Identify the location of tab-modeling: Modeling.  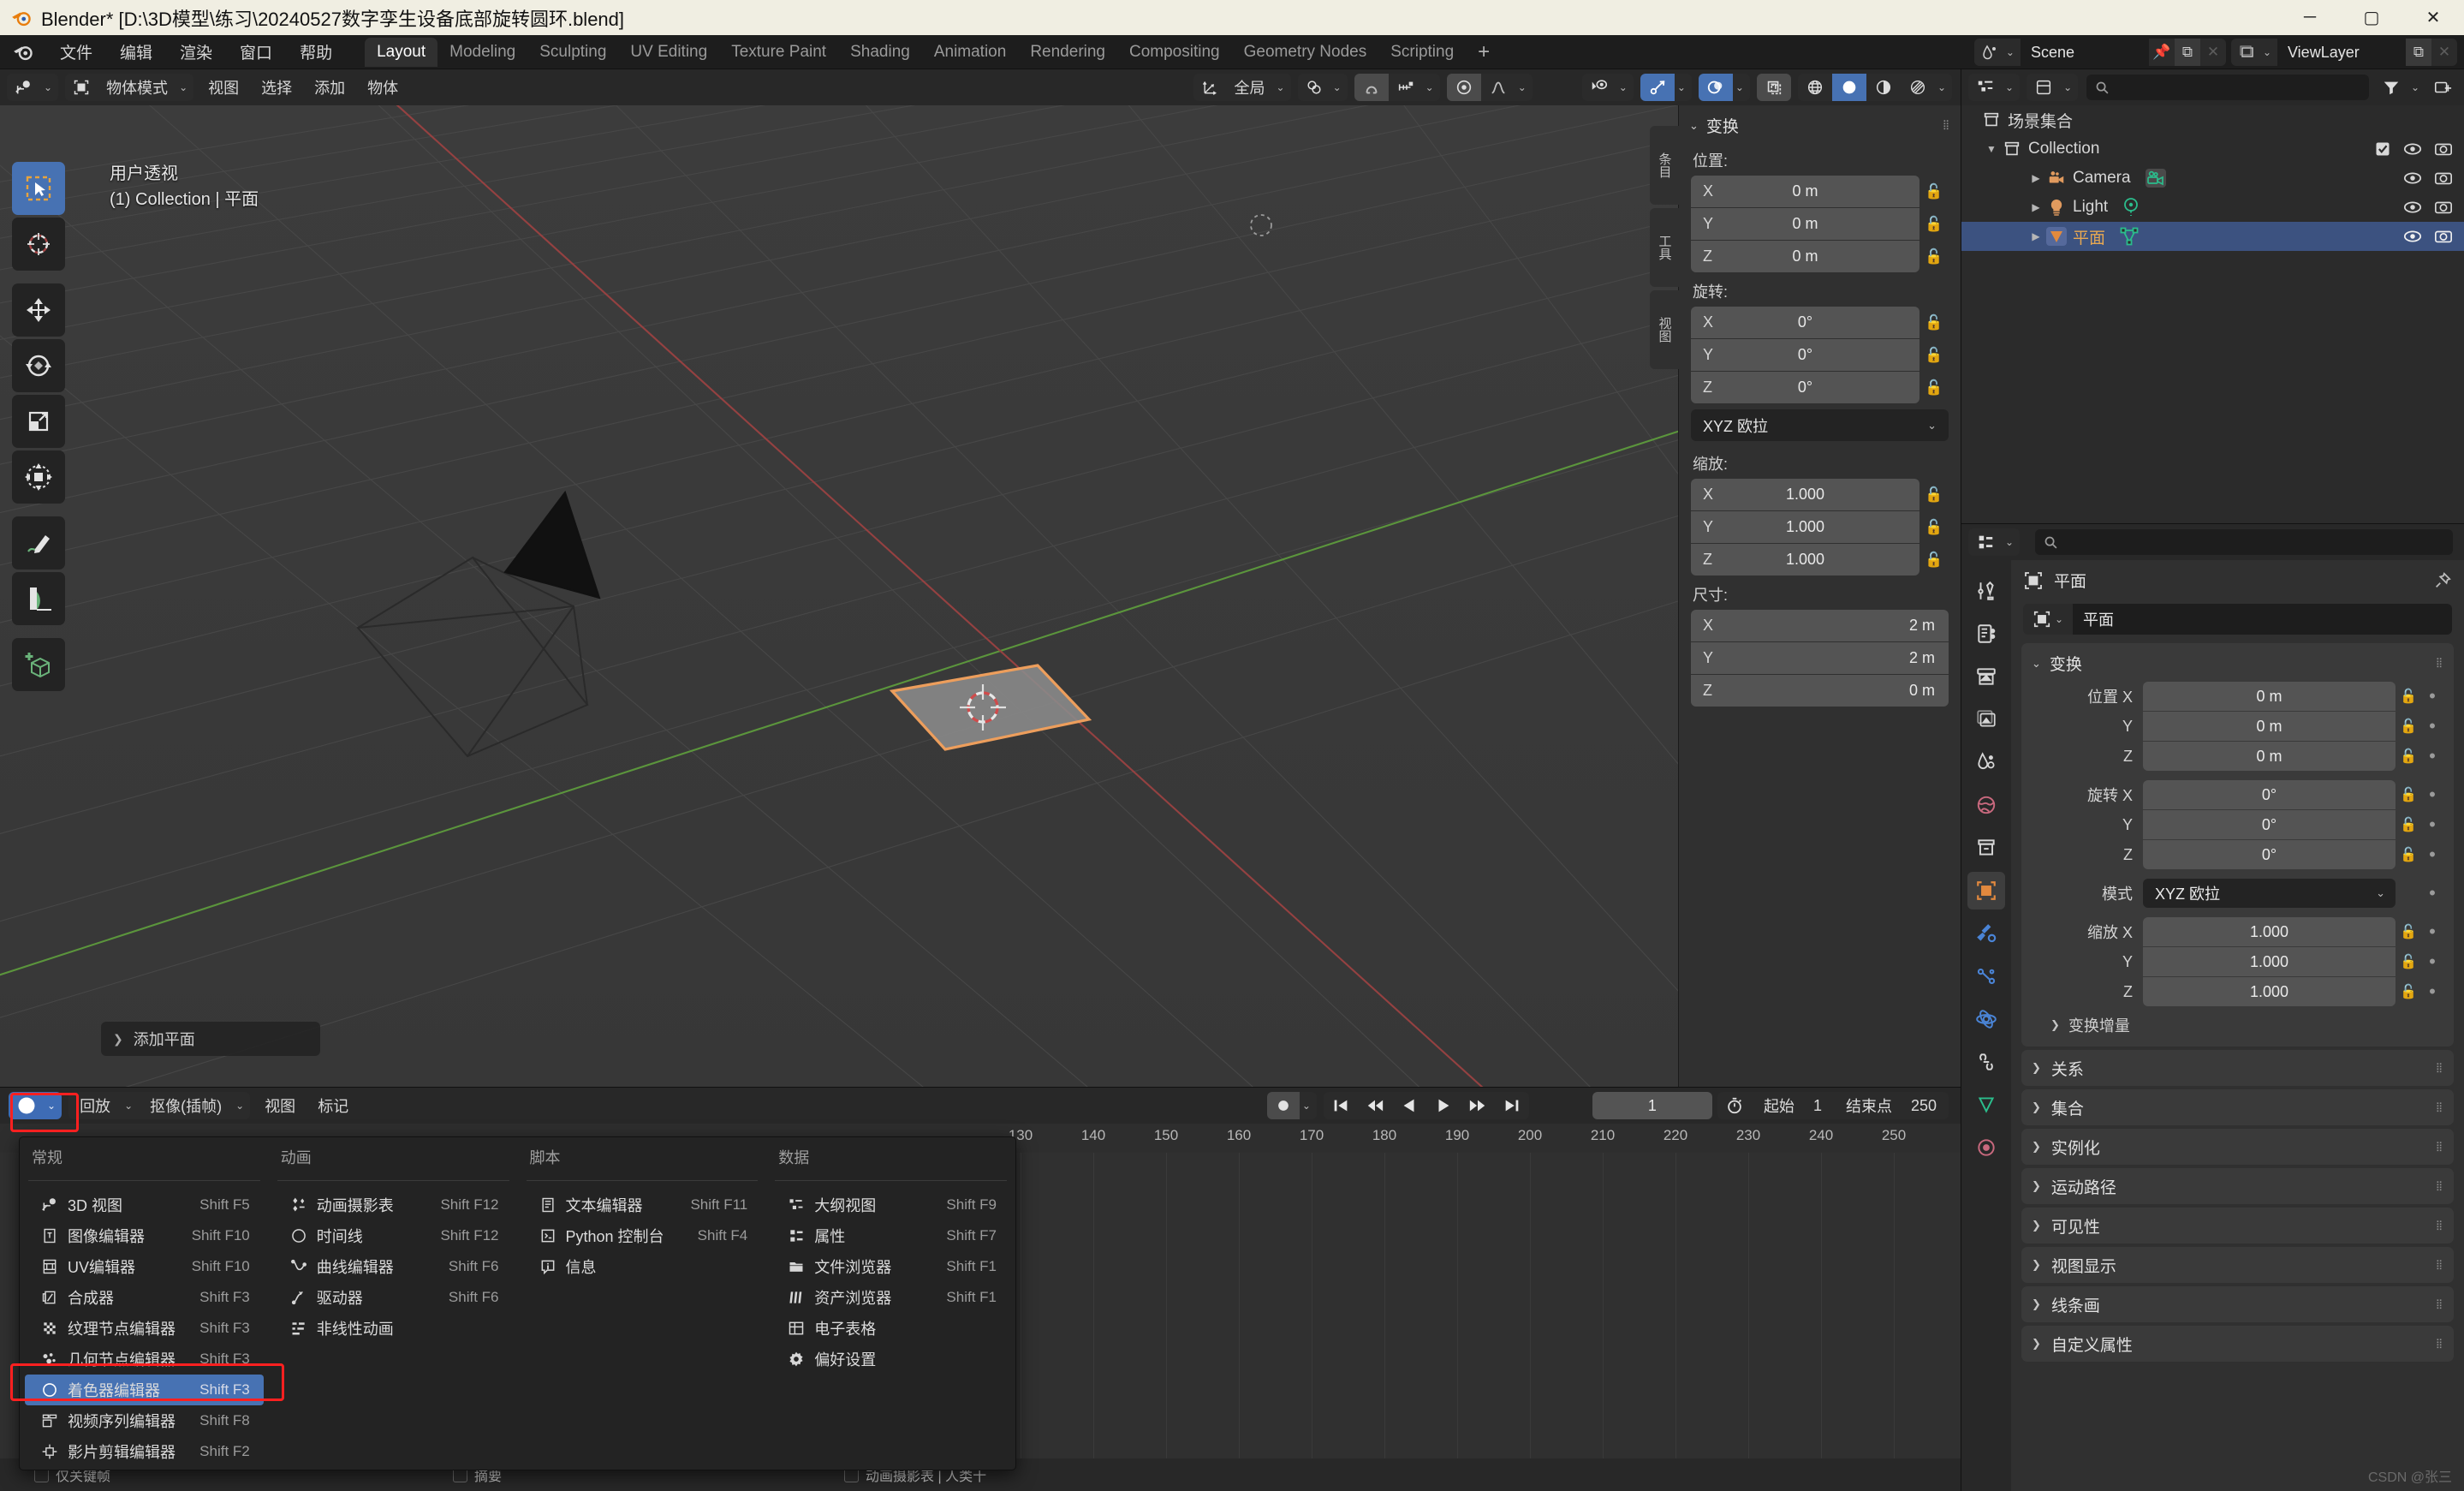
(482, 52).